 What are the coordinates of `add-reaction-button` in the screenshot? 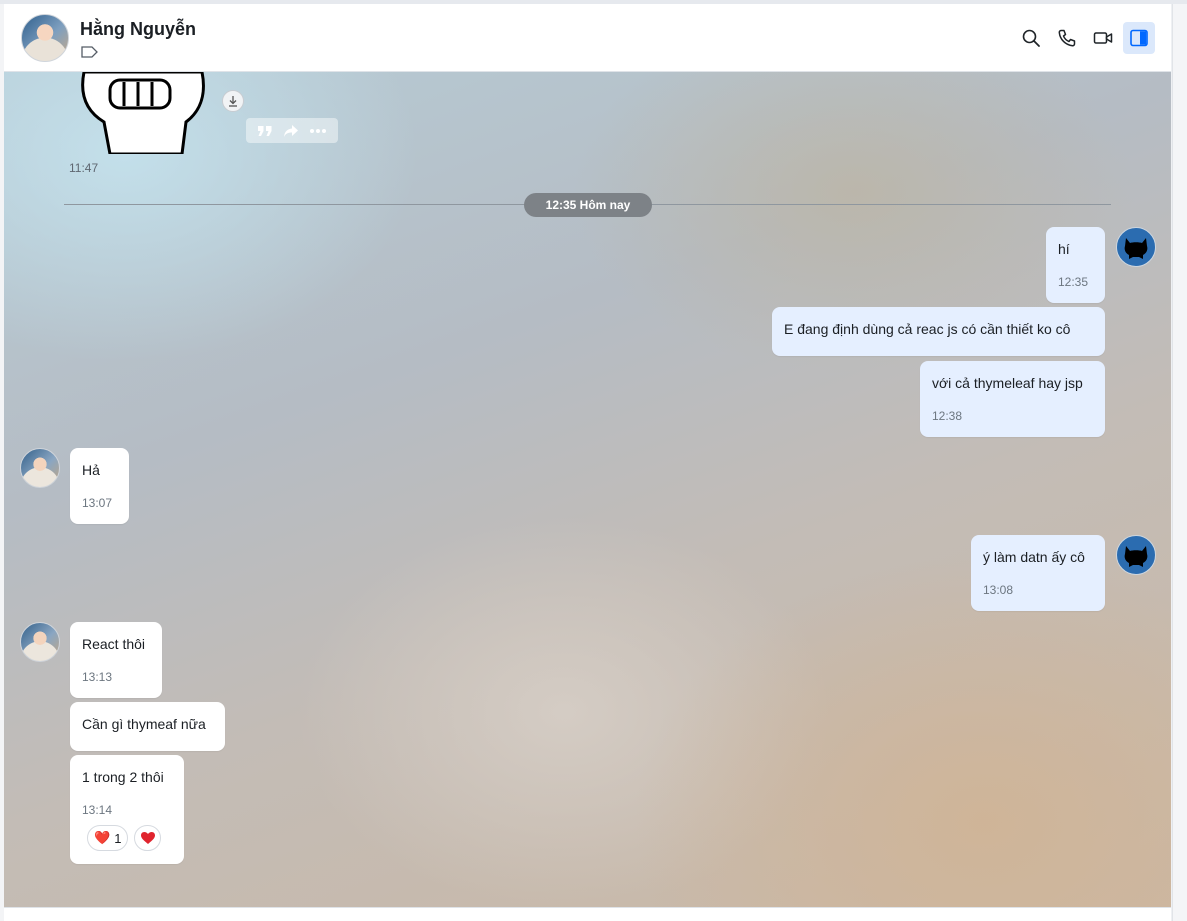 It's located at (148, 838).